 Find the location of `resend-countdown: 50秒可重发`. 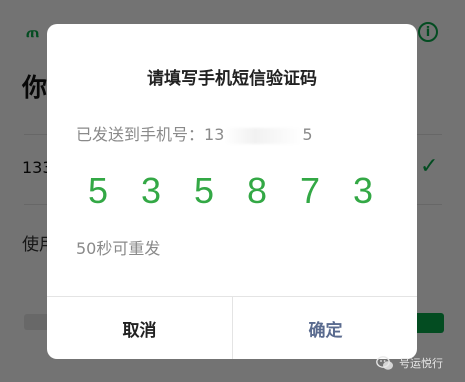

resend-countdown: 50秒可重发 is located at coordinates (118, 248).